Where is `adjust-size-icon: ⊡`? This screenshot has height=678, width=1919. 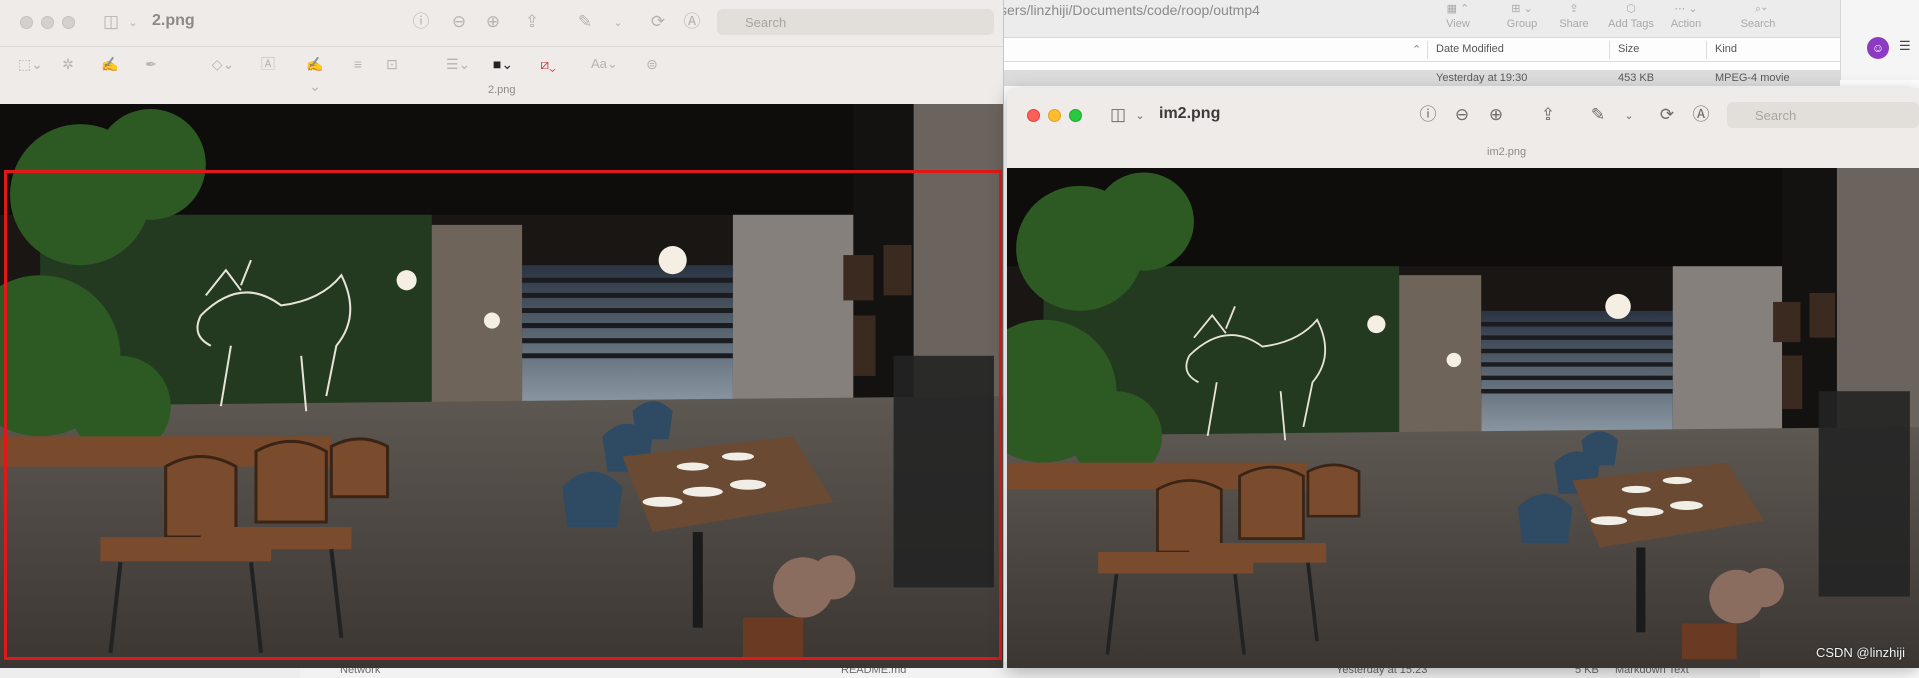 adjust-size-icon: ⊡ is located at coordinates (392, 64).